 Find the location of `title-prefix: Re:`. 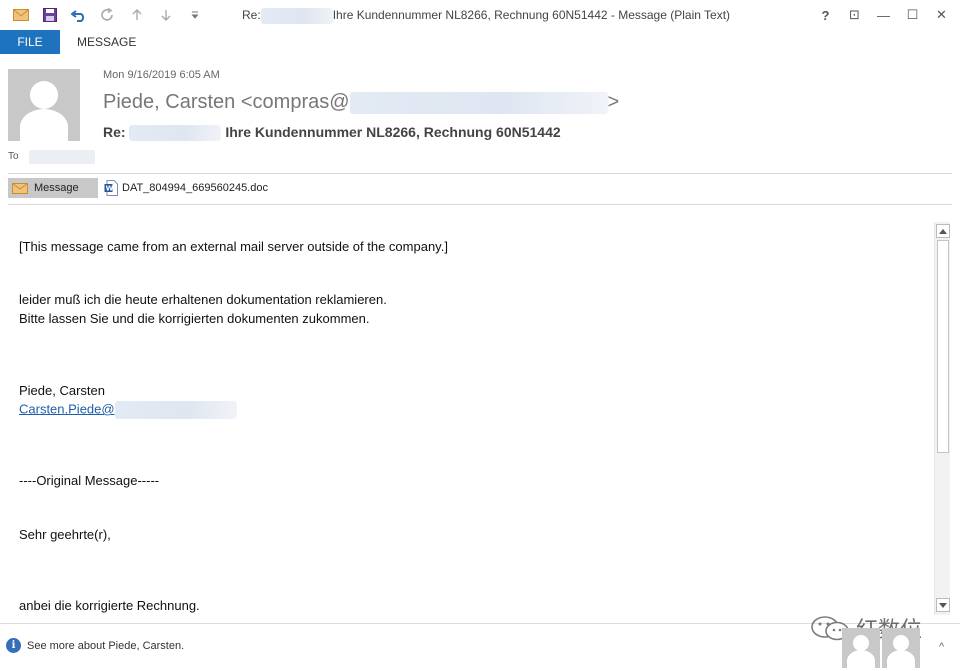

title-prefix: Re: is located at coordinates (251, 15).